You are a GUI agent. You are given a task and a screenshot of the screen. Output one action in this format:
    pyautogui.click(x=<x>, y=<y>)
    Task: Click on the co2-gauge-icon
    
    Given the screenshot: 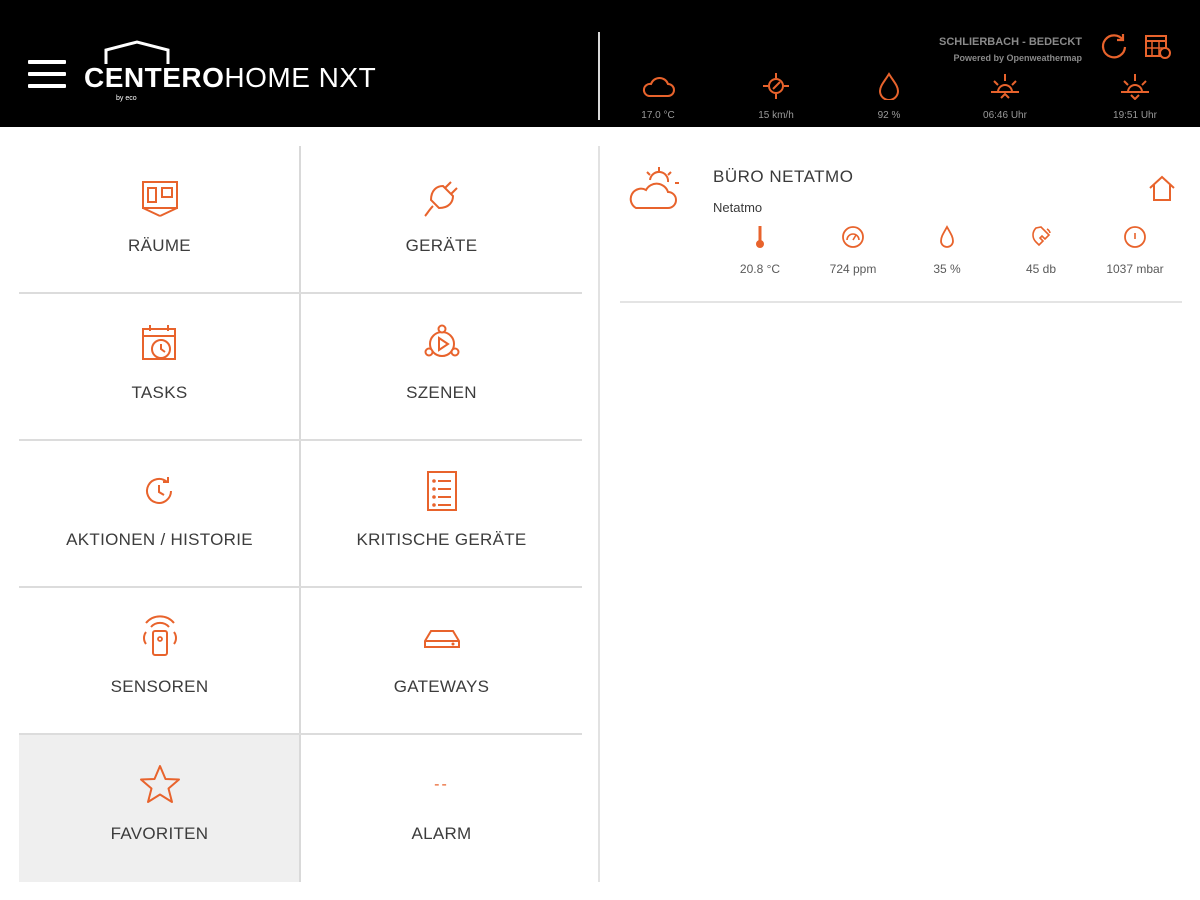 What is the action you would take?
    pyautogui.click(x=853, y=237)
    